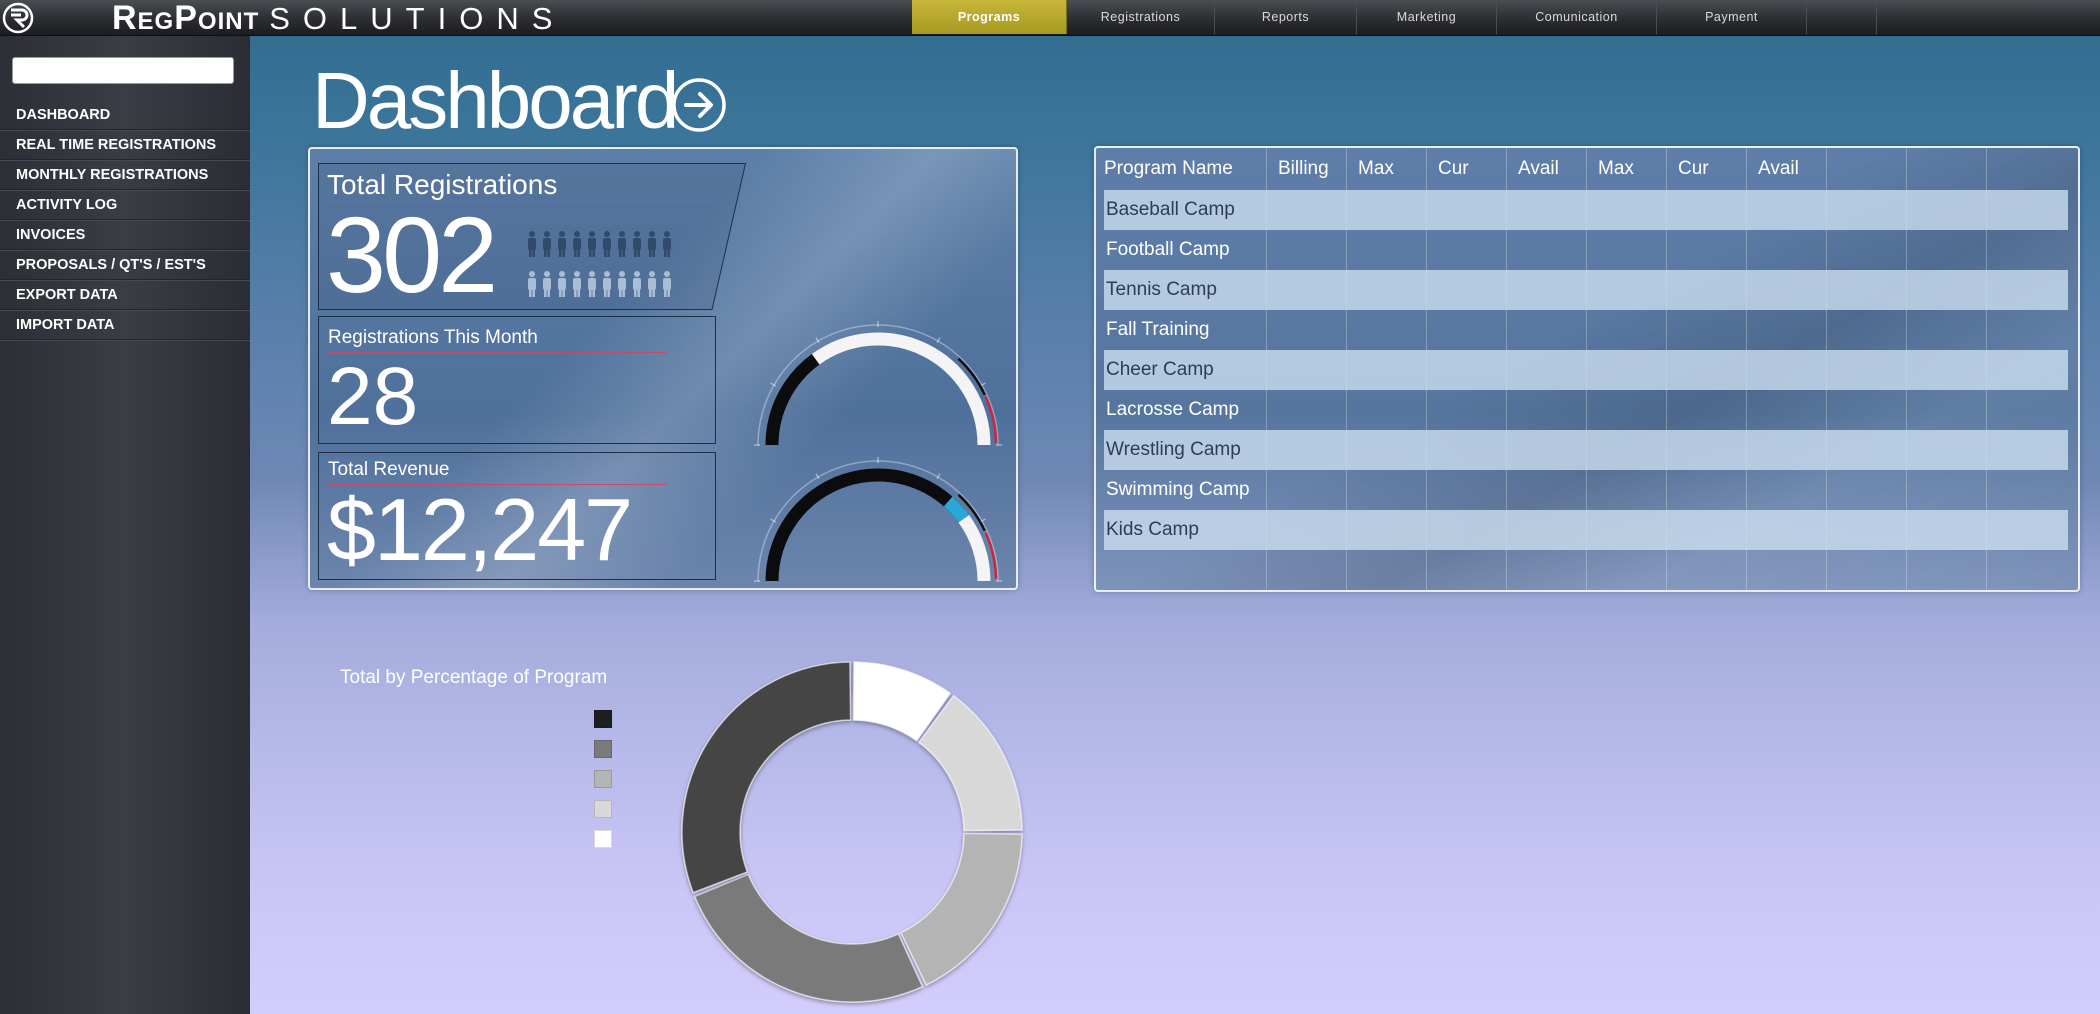  Describe the element at coordinates (1160, 369) in the screenshot. I see `program-name-cell: Cheer Camp` at that location.